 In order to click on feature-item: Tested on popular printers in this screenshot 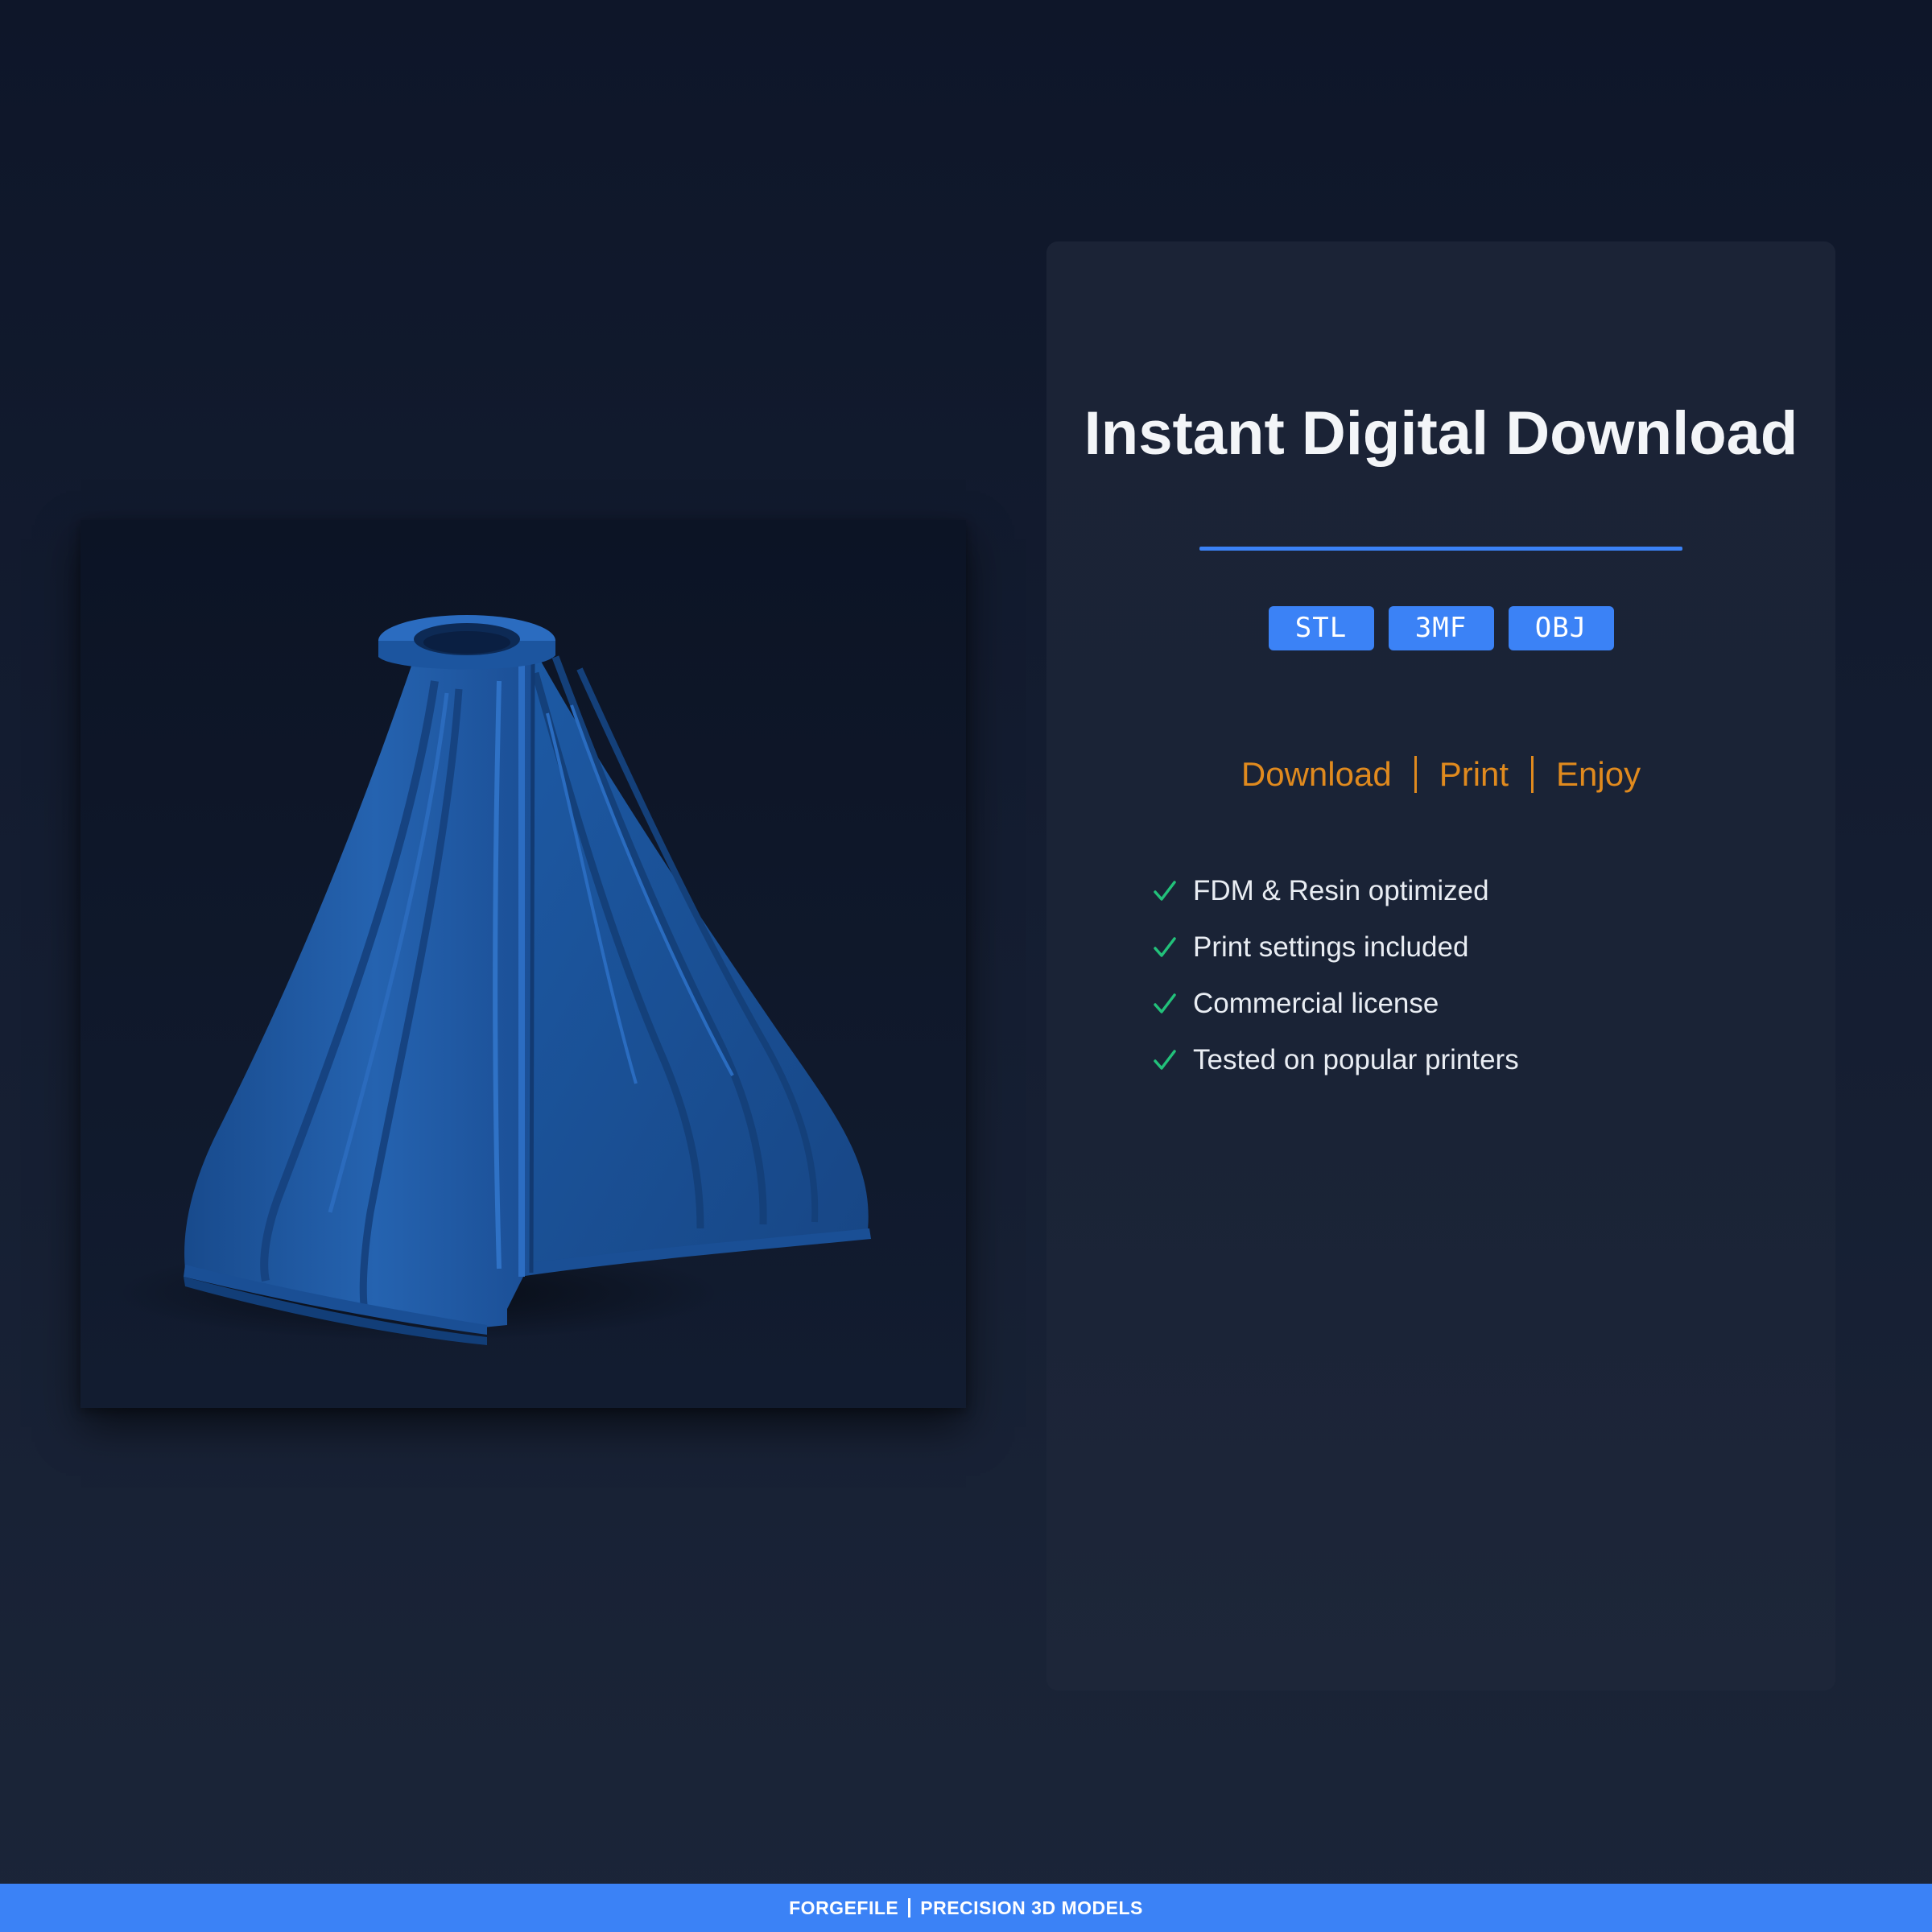, I will do `click(1335, 1060)`.